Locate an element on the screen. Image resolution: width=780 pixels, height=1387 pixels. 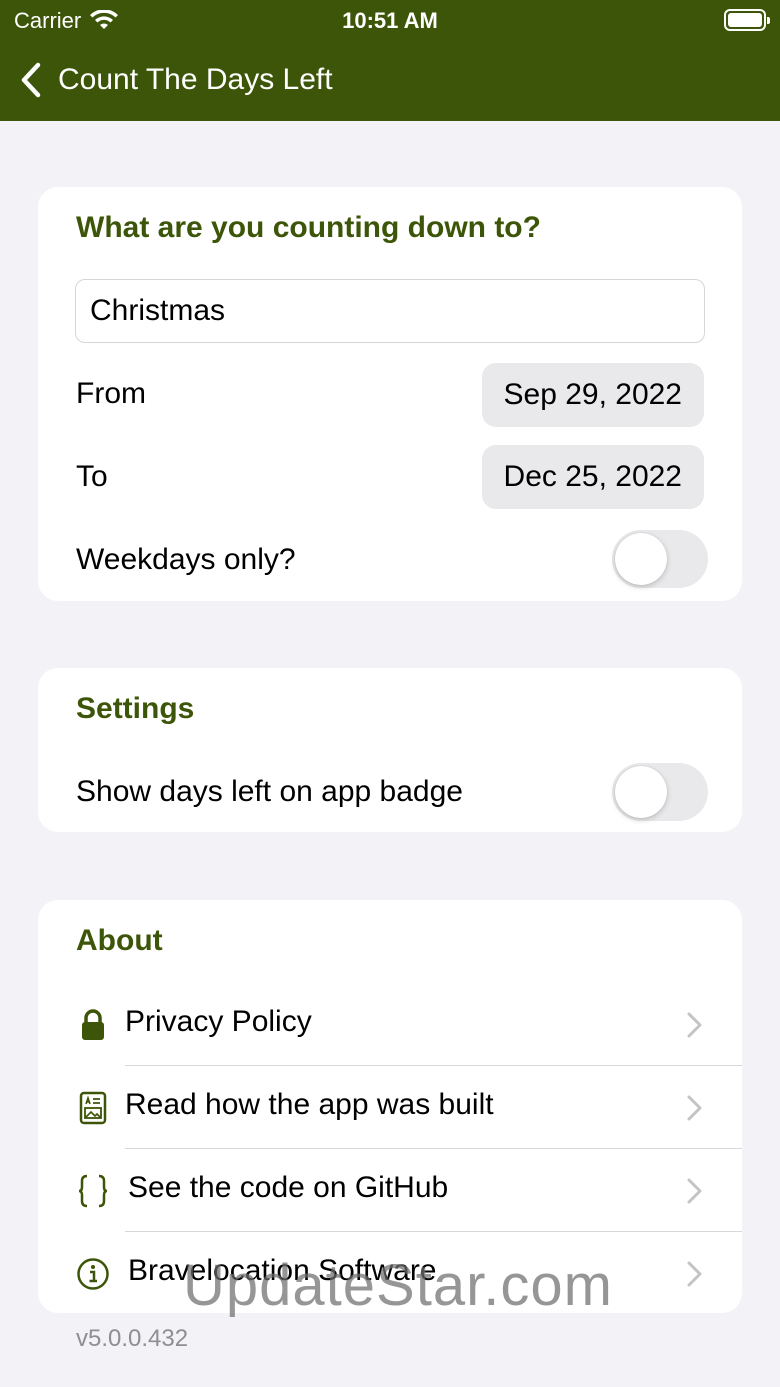
about-header: About is located at coordinates (119, 940).